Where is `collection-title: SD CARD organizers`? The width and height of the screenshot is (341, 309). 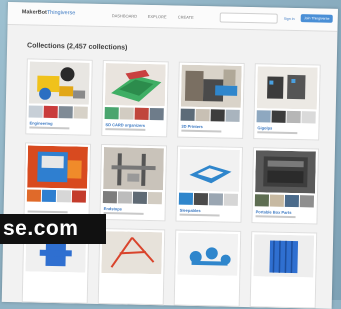 collection-title: SD CARD organizers is located at coordinates (125, 125).